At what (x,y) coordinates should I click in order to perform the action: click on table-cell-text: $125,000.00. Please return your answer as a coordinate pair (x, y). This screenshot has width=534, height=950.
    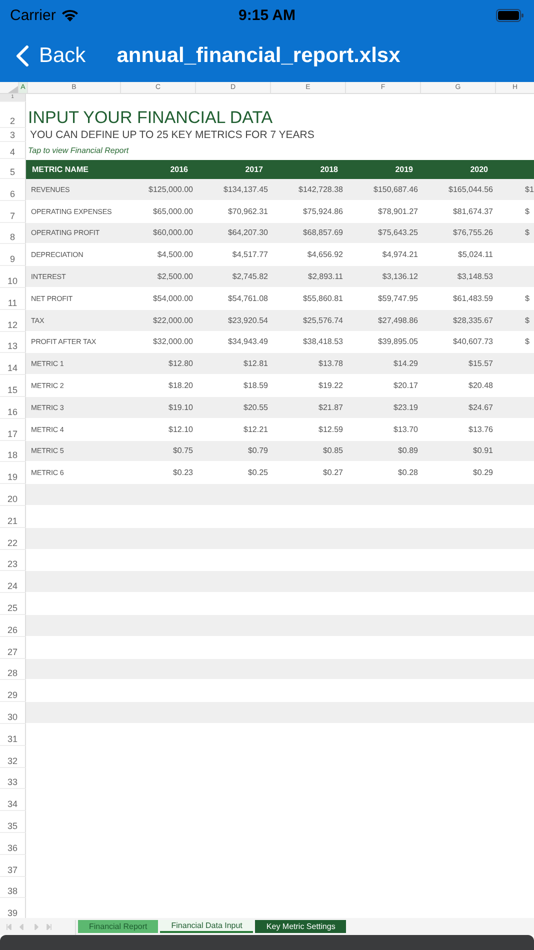
    Looking at the image, I should click on (171, 189).